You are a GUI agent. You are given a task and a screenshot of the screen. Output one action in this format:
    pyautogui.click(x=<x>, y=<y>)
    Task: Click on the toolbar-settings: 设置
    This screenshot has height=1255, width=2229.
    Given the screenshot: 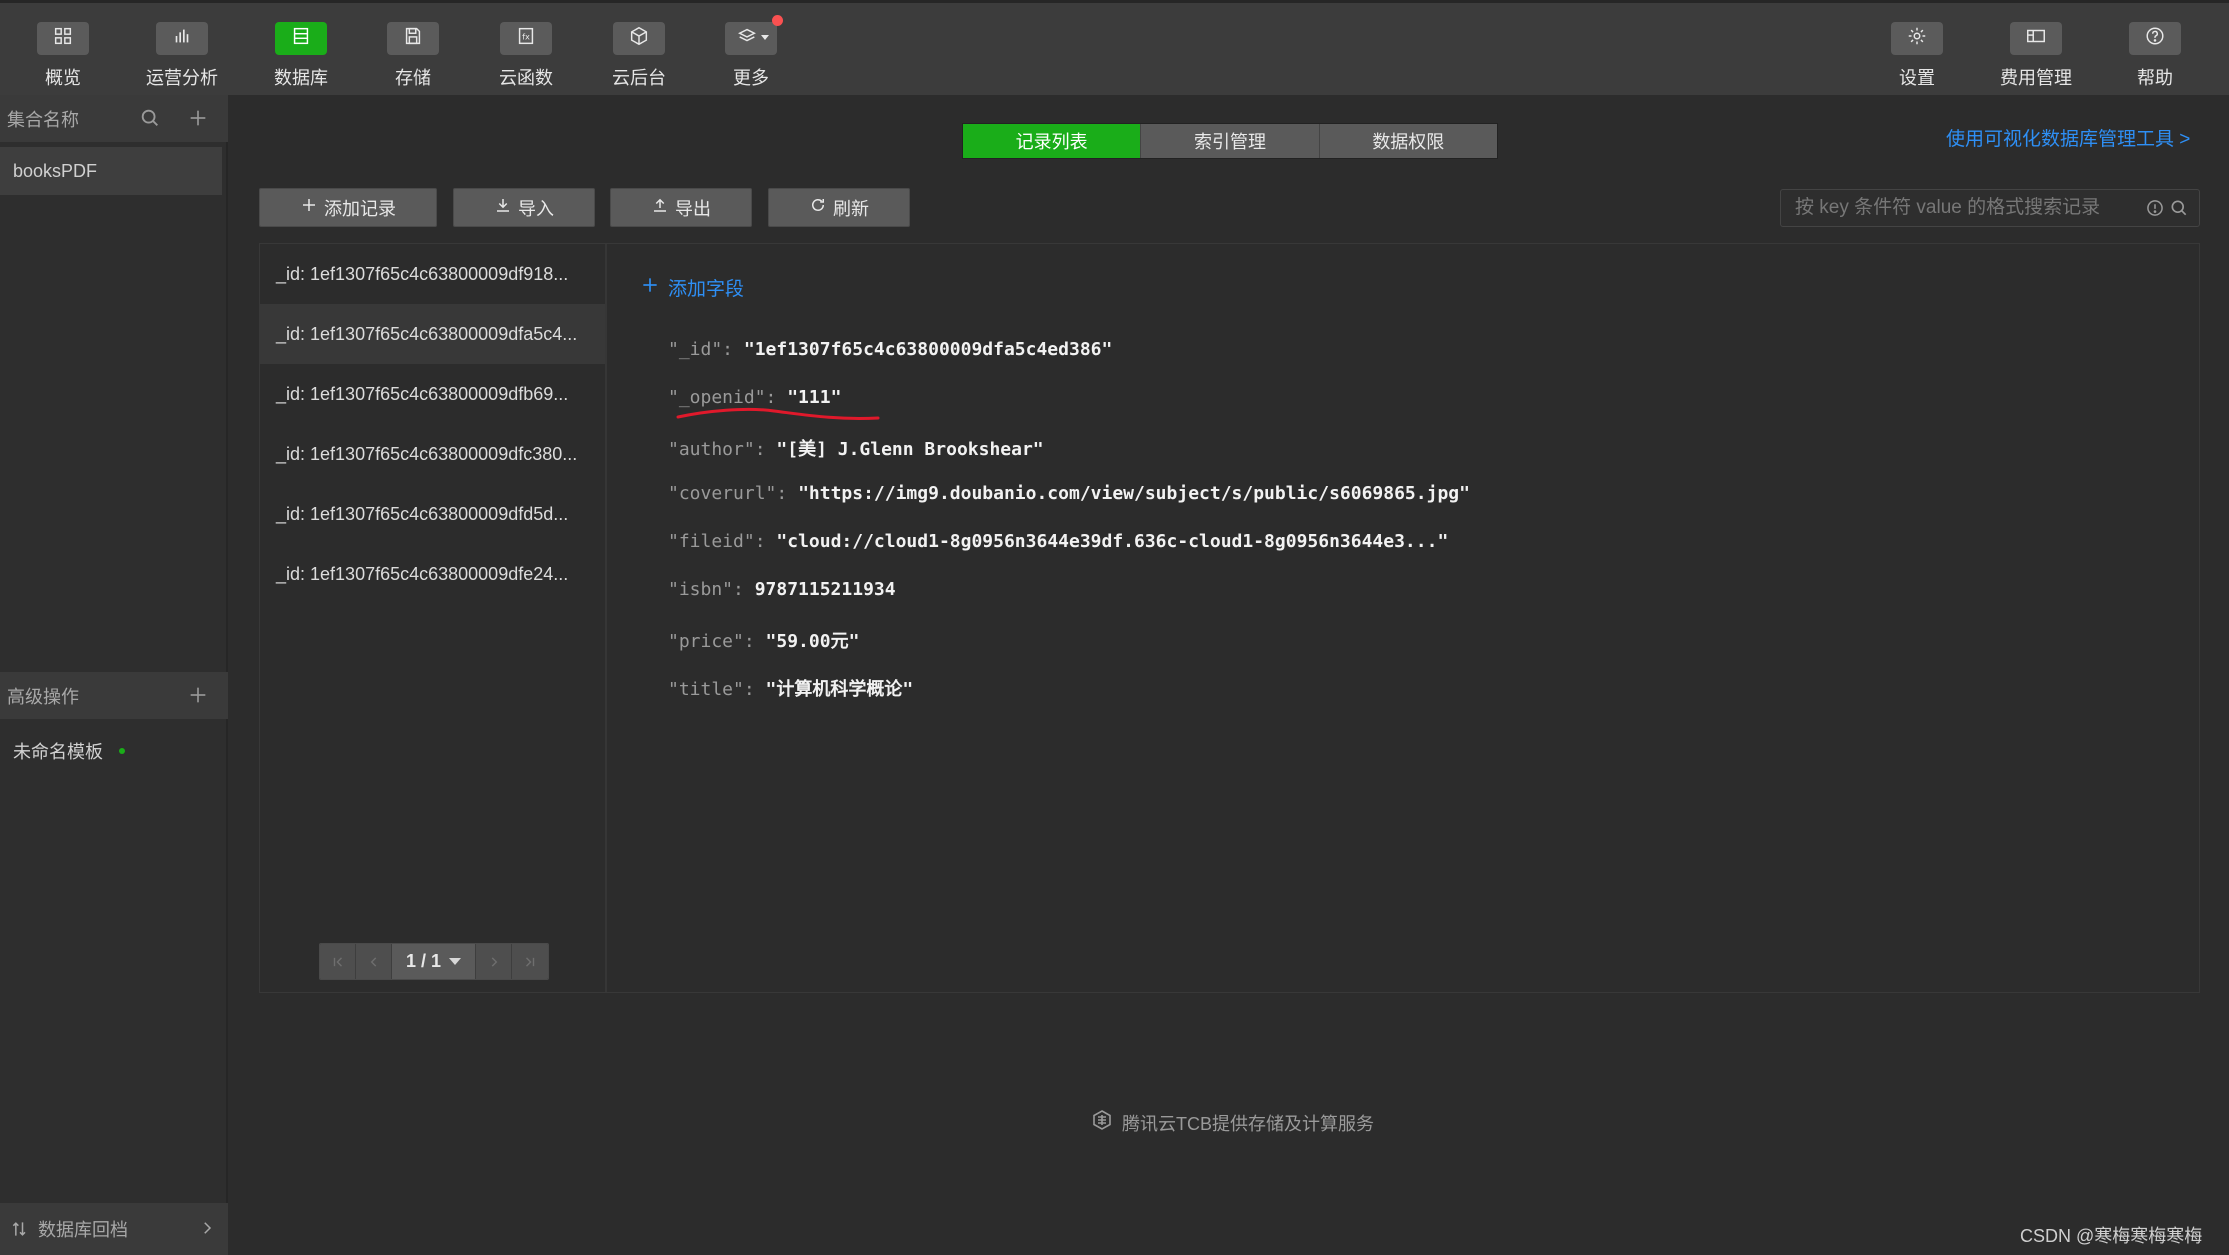 What is the action you would take?
    pyautogui.click(x=1917, y=58)
    